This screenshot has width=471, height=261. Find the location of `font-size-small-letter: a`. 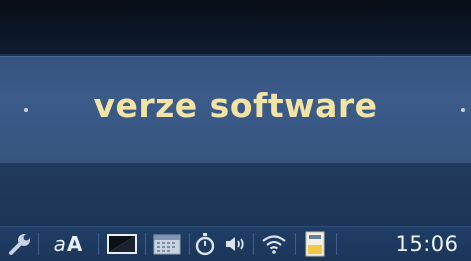

font-size-small-letter: a is located at coordinates (59, 244).